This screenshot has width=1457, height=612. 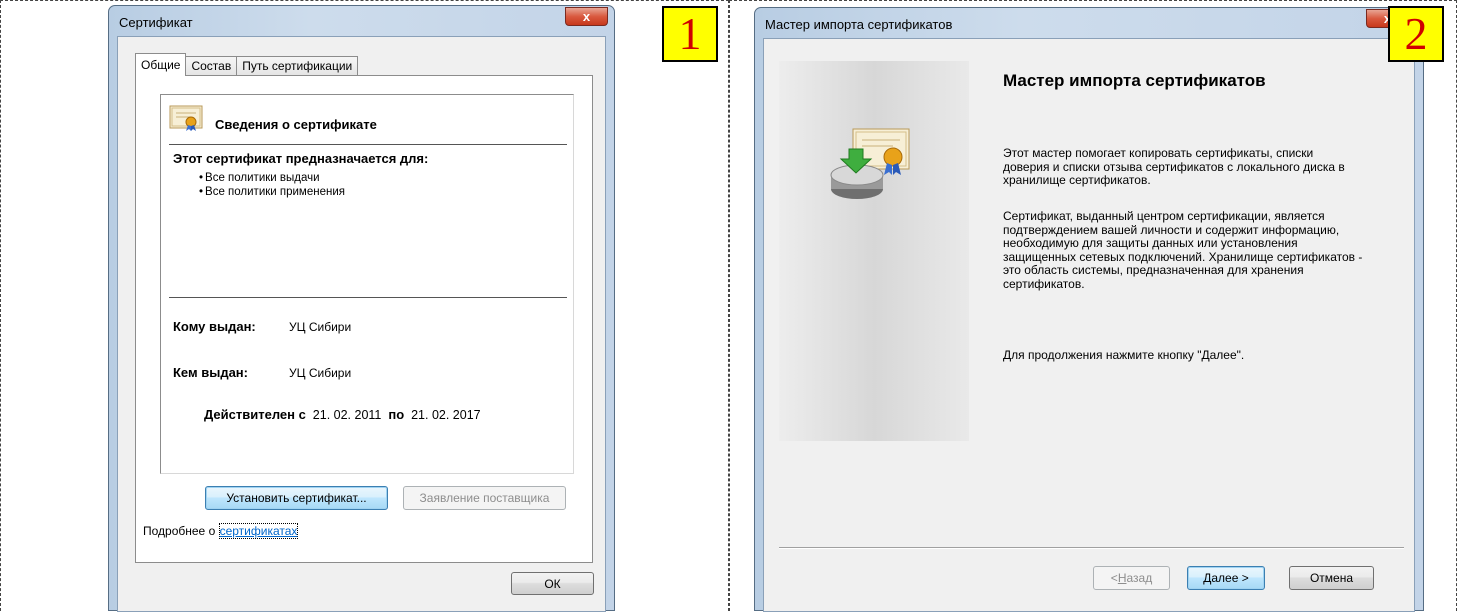 I want to click on step-badge-2: 2, so click(x=1416, y=34).